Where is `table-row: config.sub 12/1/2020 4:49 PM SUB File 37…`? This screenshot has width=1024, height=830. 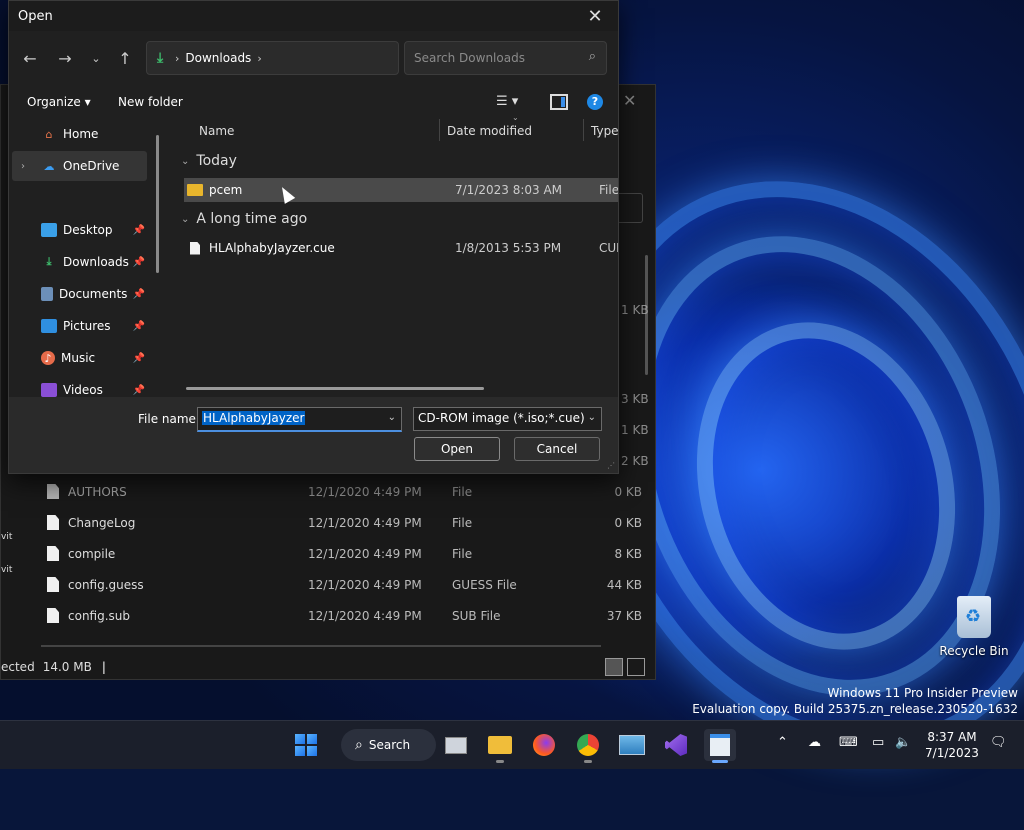 table-row: config.sub 12/1/2020 4:49 PM SUB File 37… is located at coordinates (347, 615).